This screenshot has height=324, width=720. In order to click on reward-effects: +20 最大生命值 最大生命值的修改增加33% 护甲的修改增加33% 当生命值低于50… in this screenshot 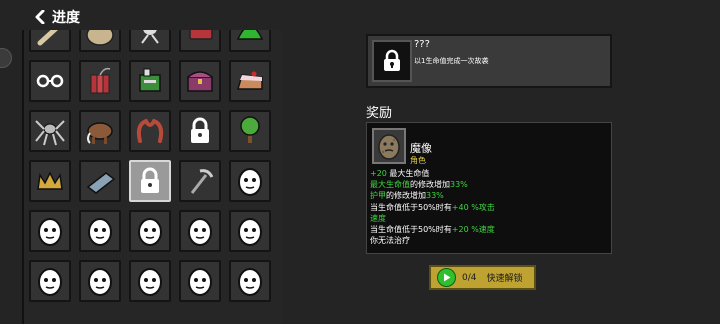, I will do `click(490, 207)`.